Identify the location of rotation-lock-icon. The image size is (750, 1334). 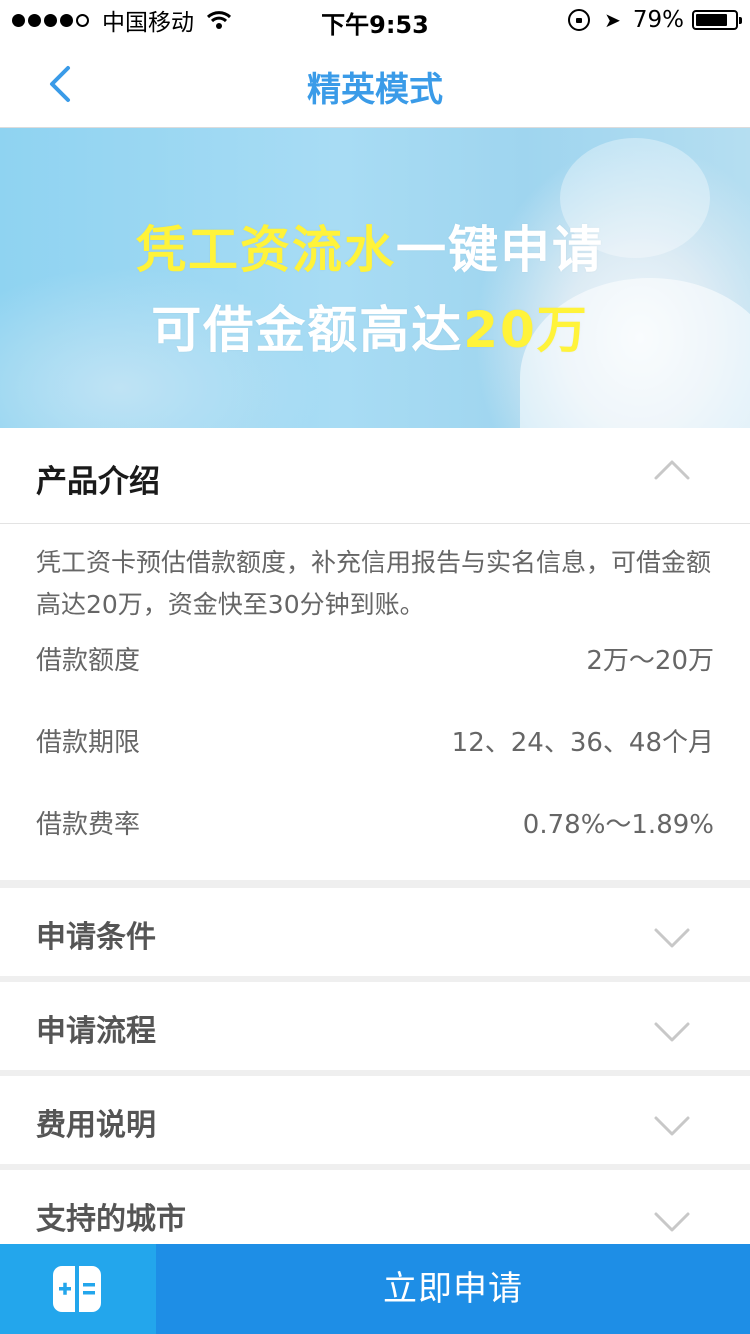
(579, 20).